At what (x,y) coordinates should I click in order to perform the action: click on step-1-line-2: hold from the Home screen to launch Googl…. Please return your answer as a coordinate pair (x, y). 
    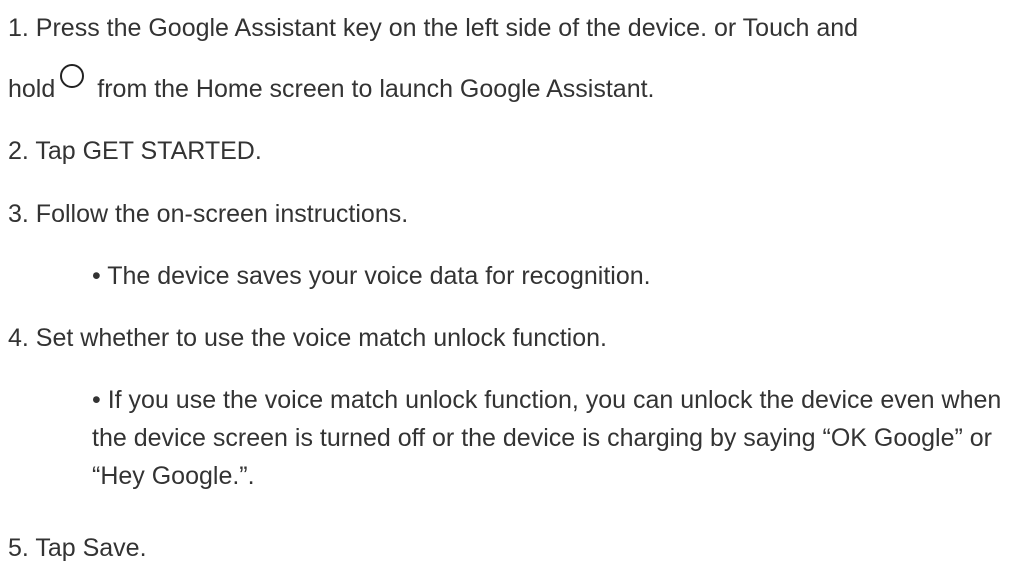
    Looking at the image, I should click on (331, 84).